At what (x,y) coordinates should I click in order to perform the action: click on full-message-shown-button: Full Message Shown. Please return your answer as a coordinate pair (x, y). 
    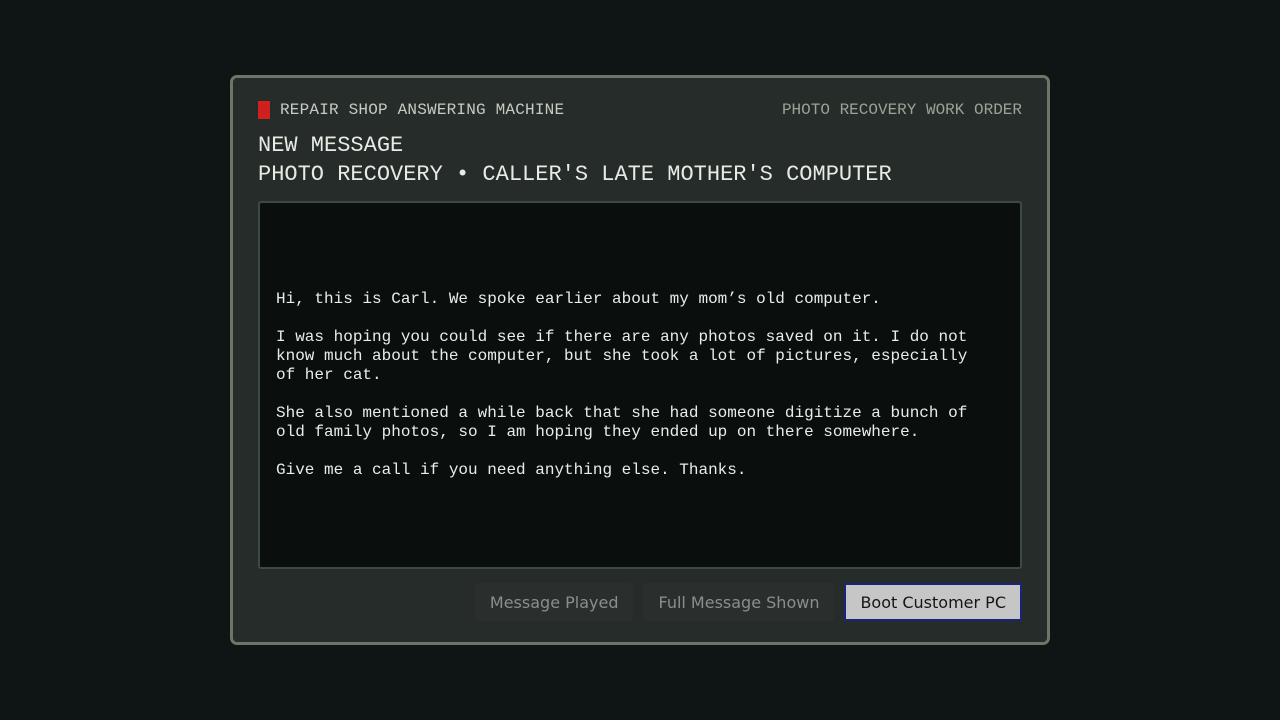
    Looking at the image, I should click on (739, 602).